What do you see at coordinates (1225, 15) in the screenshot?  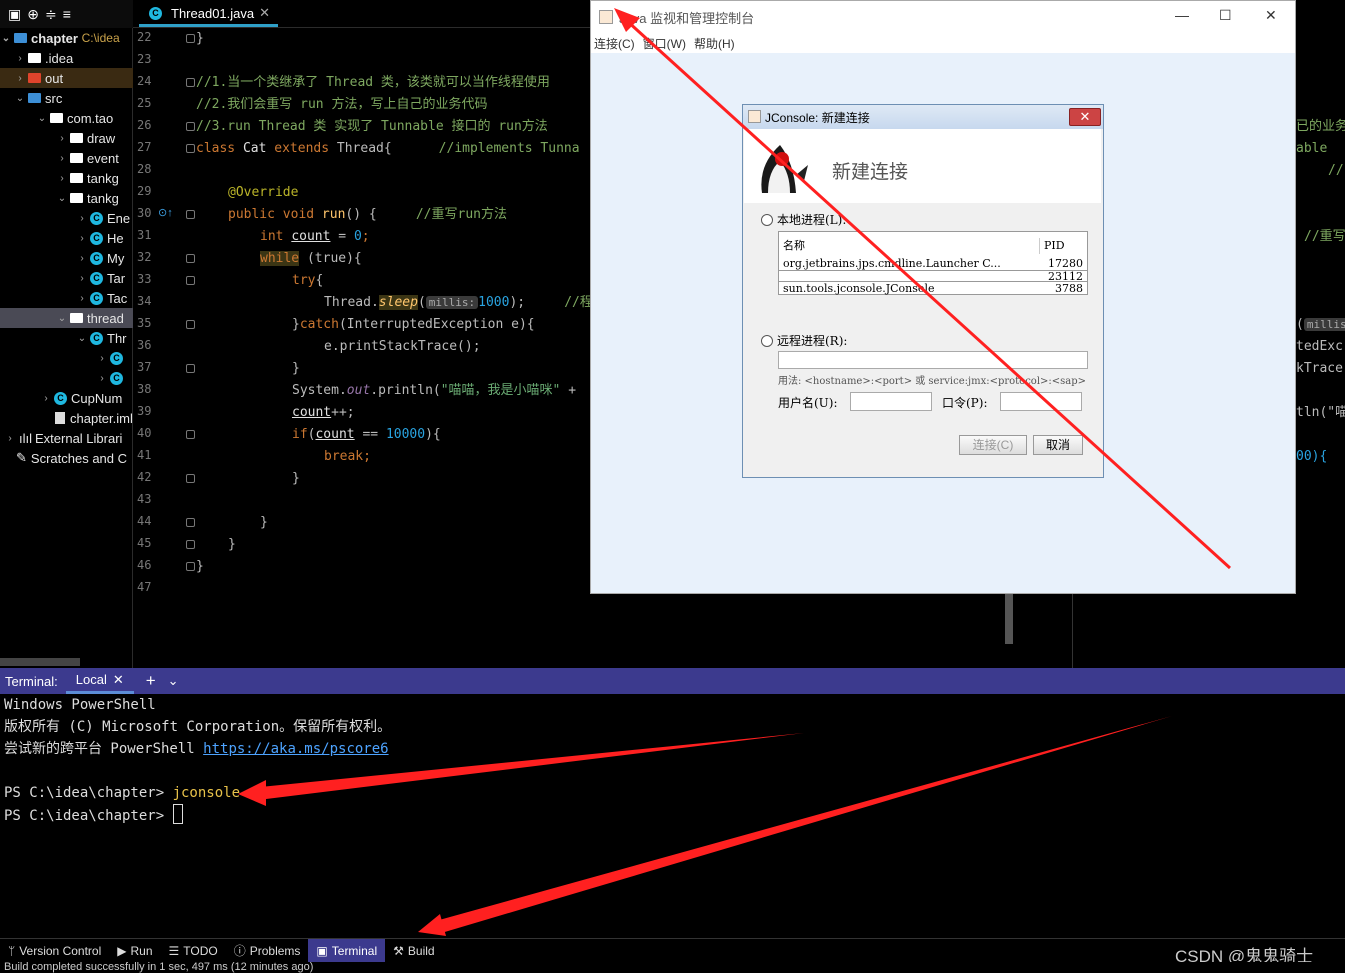 I see `maximize-icon: ☐` at bounding box center [1225, 15].